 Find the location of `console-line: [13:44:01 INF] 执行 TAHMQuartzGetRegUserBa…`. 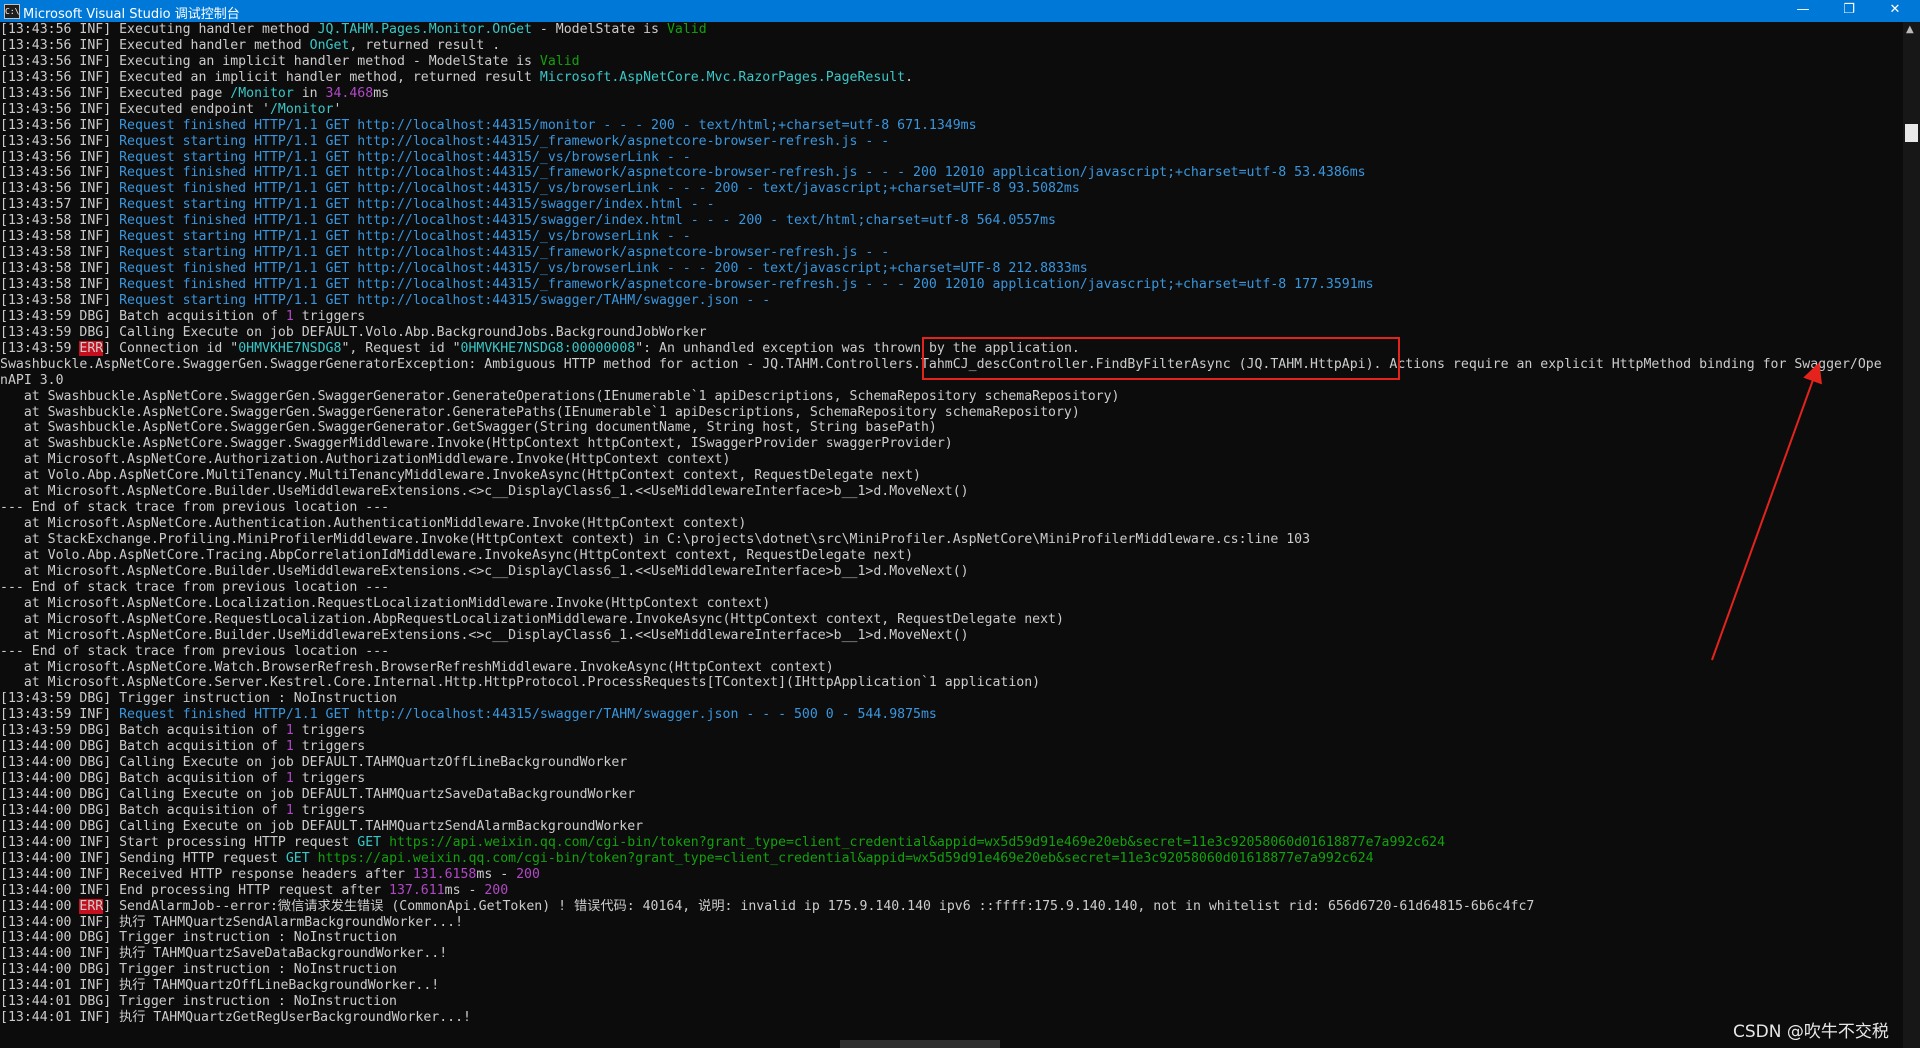

console-line: [13:44:01 INF] 执行 TAHMQuartzGetRegUserBa… is located at coordinates (951, 1018).